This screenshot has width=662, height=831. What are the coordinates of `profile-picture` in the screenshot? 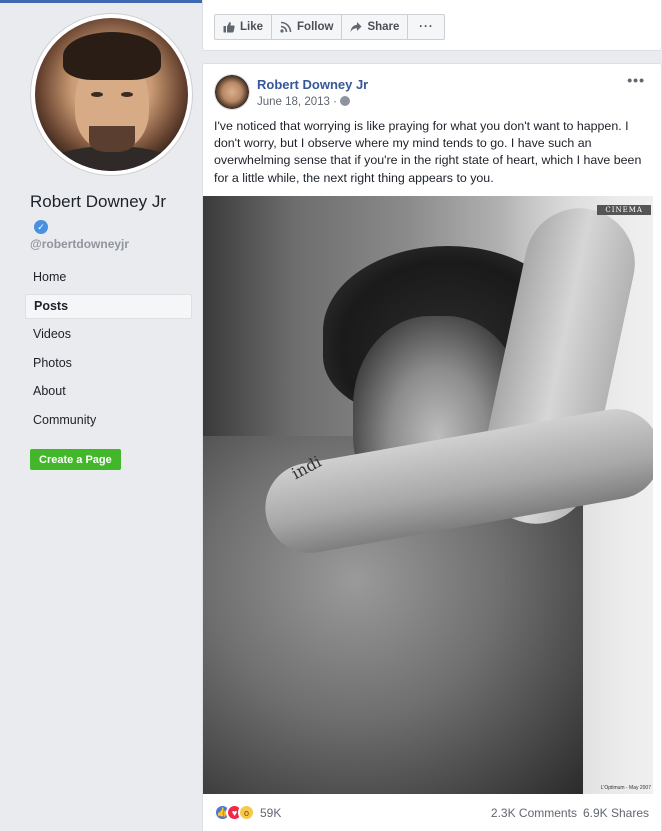 It's located at (111, 94).